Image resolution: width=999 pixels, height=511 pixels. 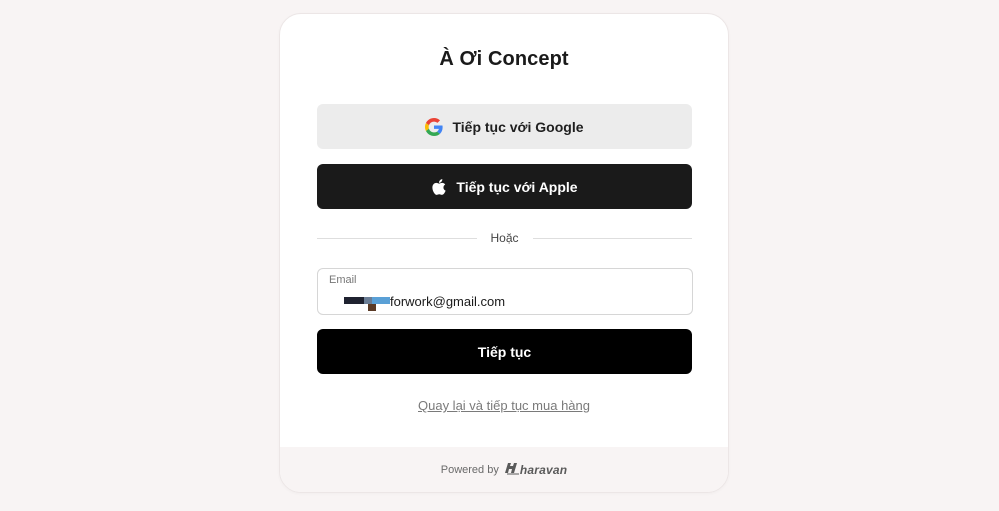 I want to click on divider-line-right, so click(x=612, y=238).